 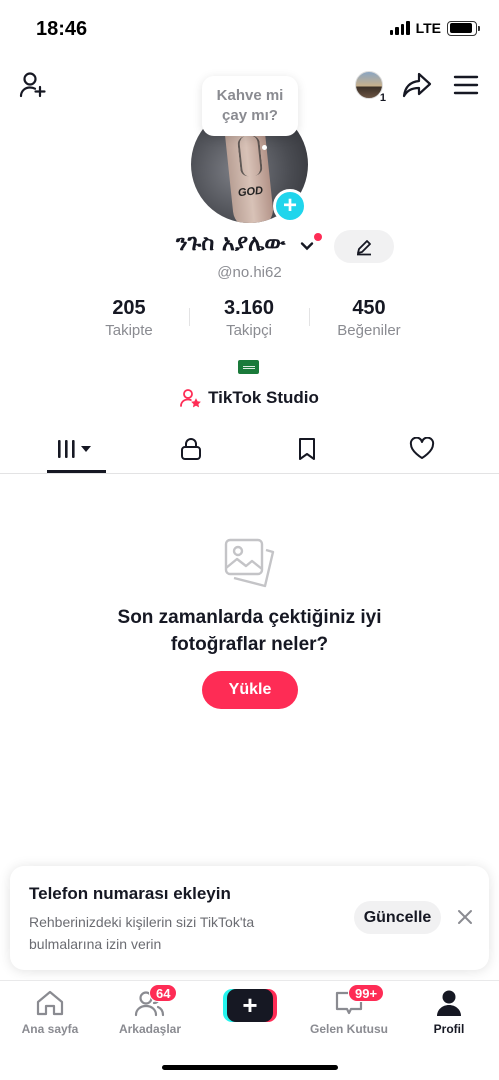 What do you see at coordinates (263, 397) in the screenshot?
I see `studio-label: TikTok Studio` at bounding box center [263, 397].